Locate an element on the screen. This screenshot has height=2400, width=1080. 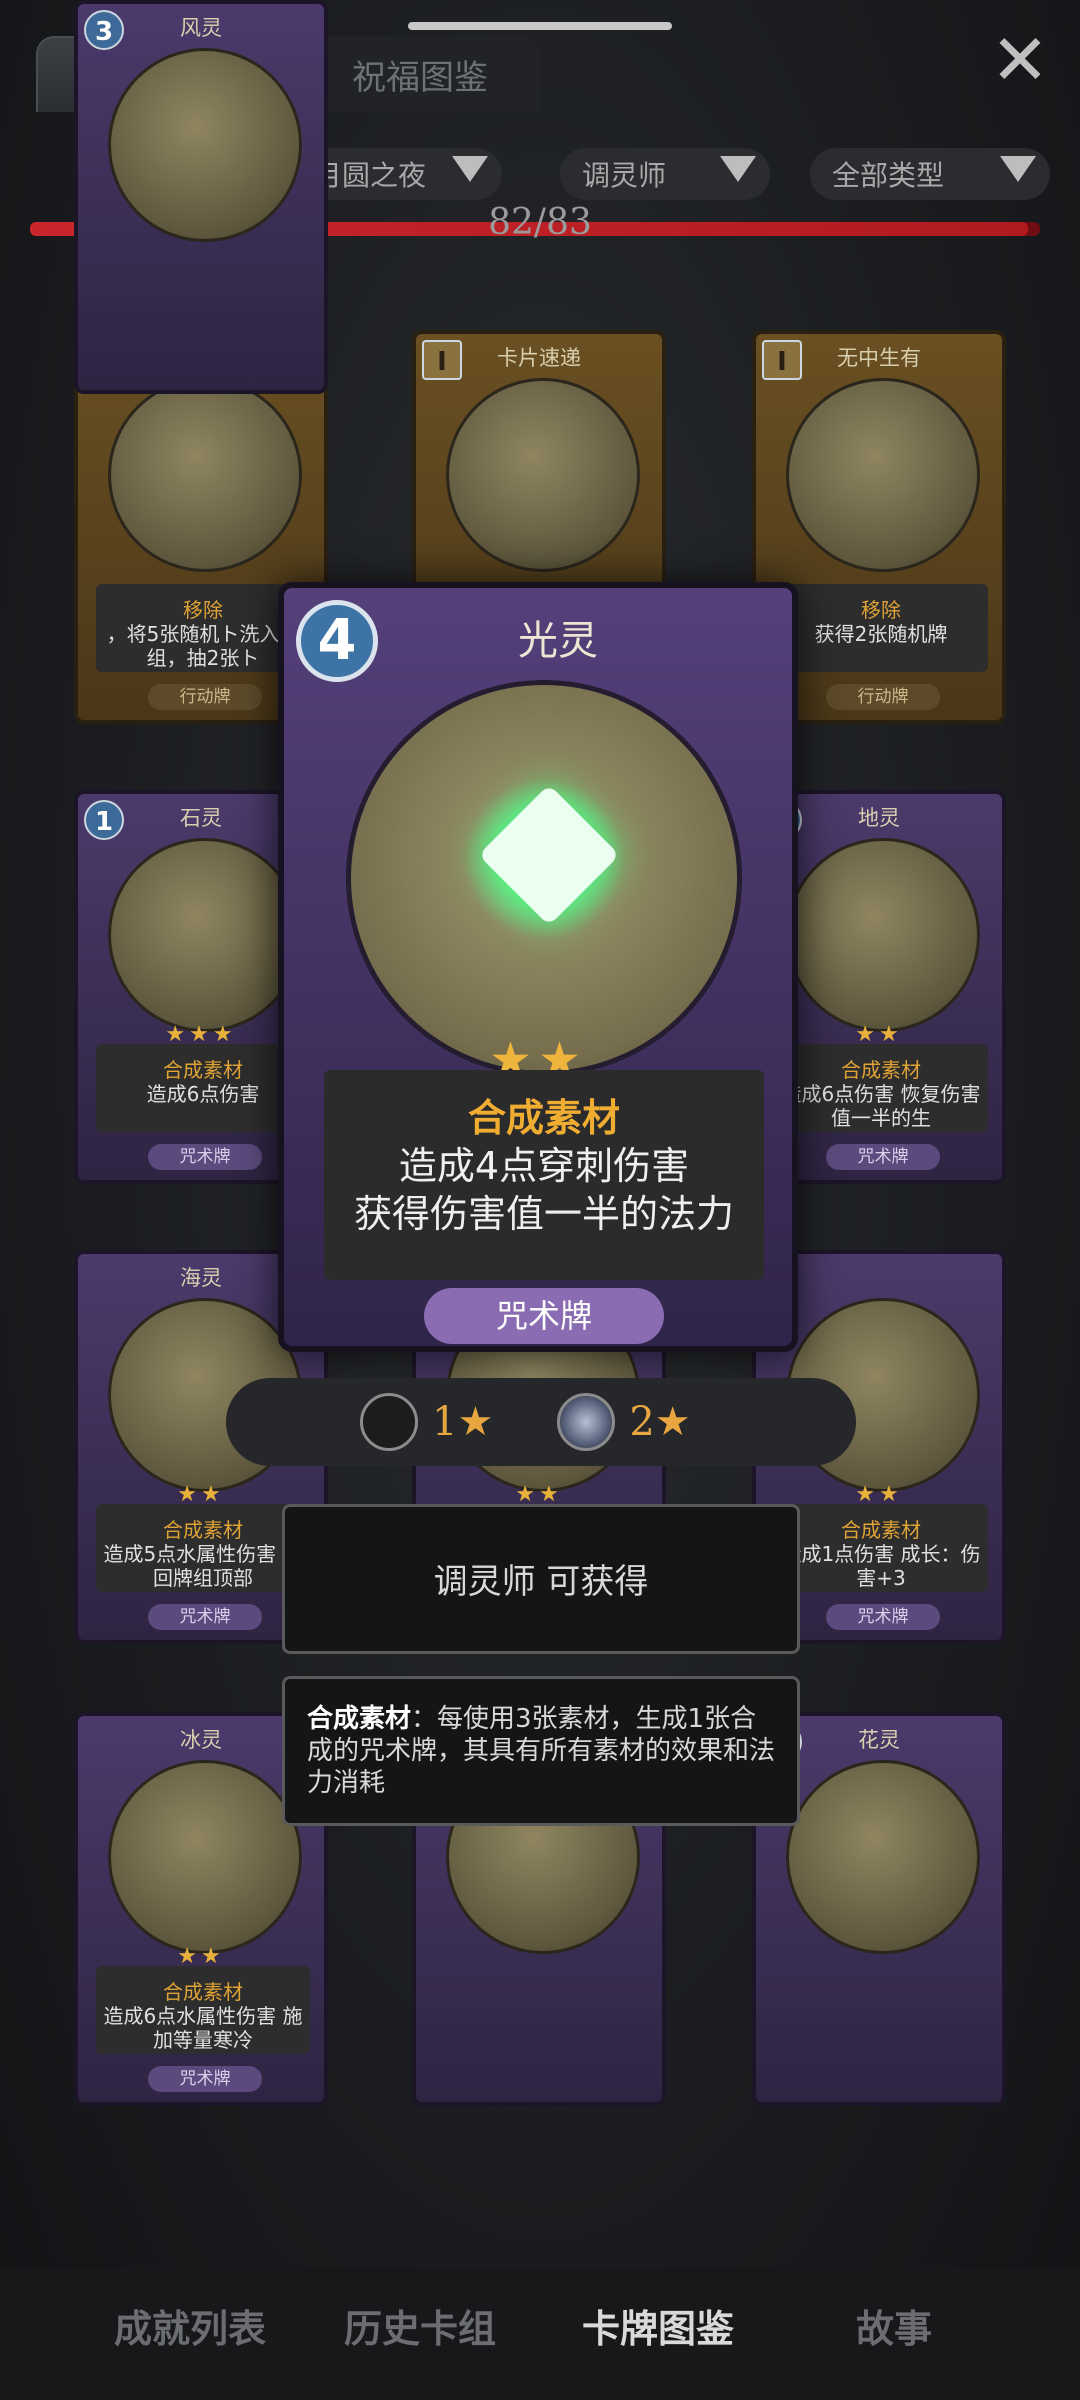
card-tile-desc: 移除 获得2张随机牌 is located at coordinates (881, 628).